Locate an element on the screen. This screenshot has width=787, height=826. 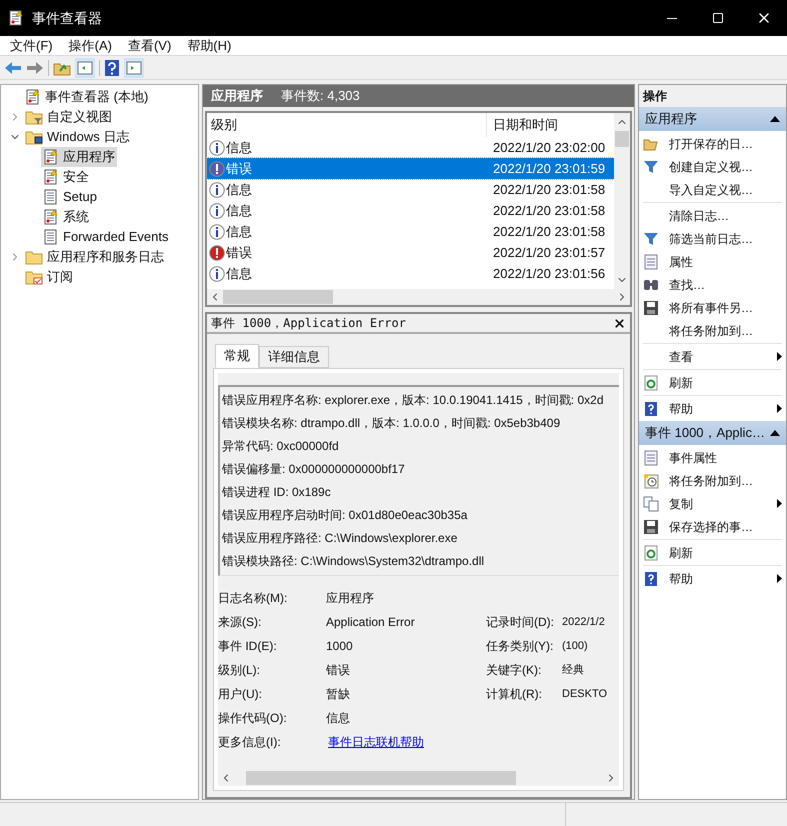
clock-icon is located at coordinates (651, 480).